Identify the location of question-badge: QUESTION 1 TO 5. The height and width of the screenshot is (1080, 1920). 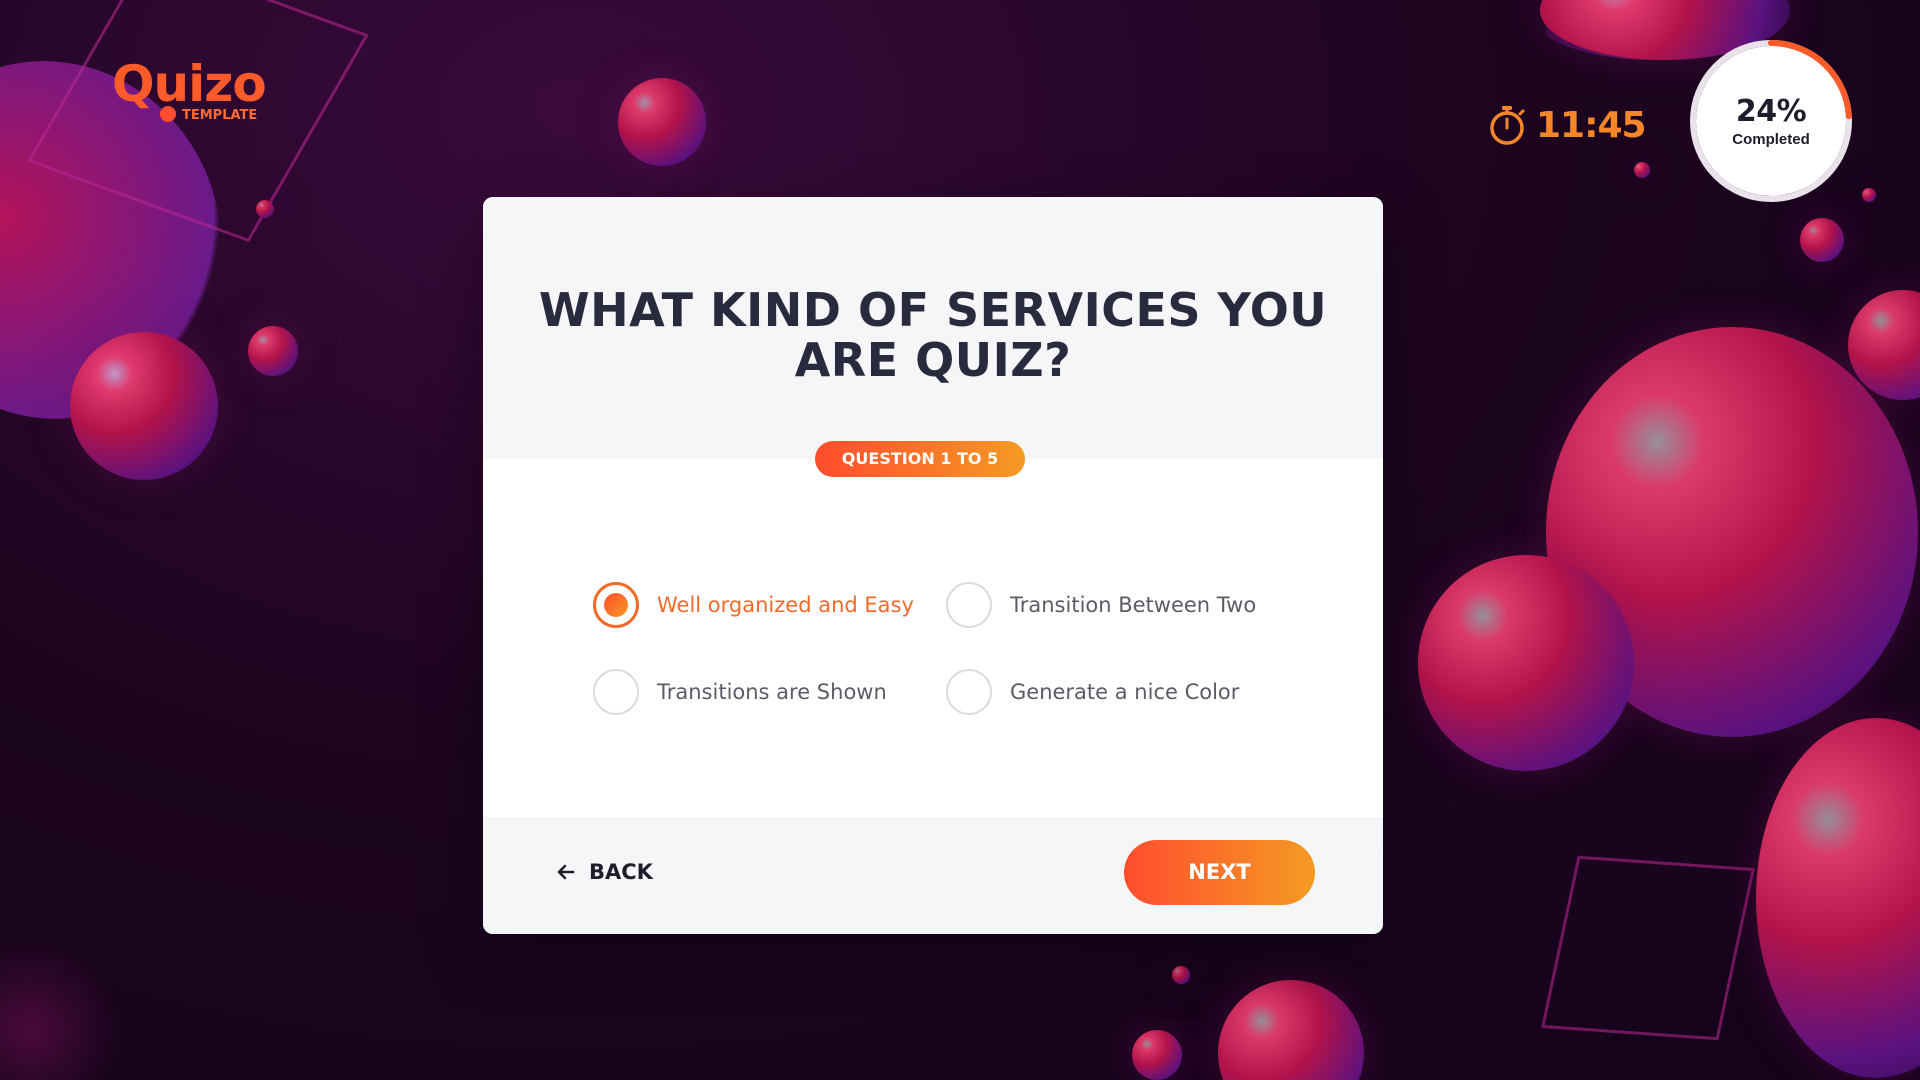
(920, 459).